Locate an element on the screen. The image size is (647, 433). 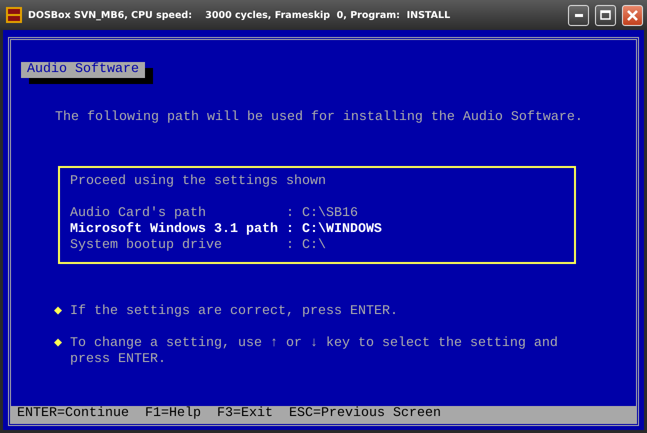
close-icon is located at coordinates (632, 15).